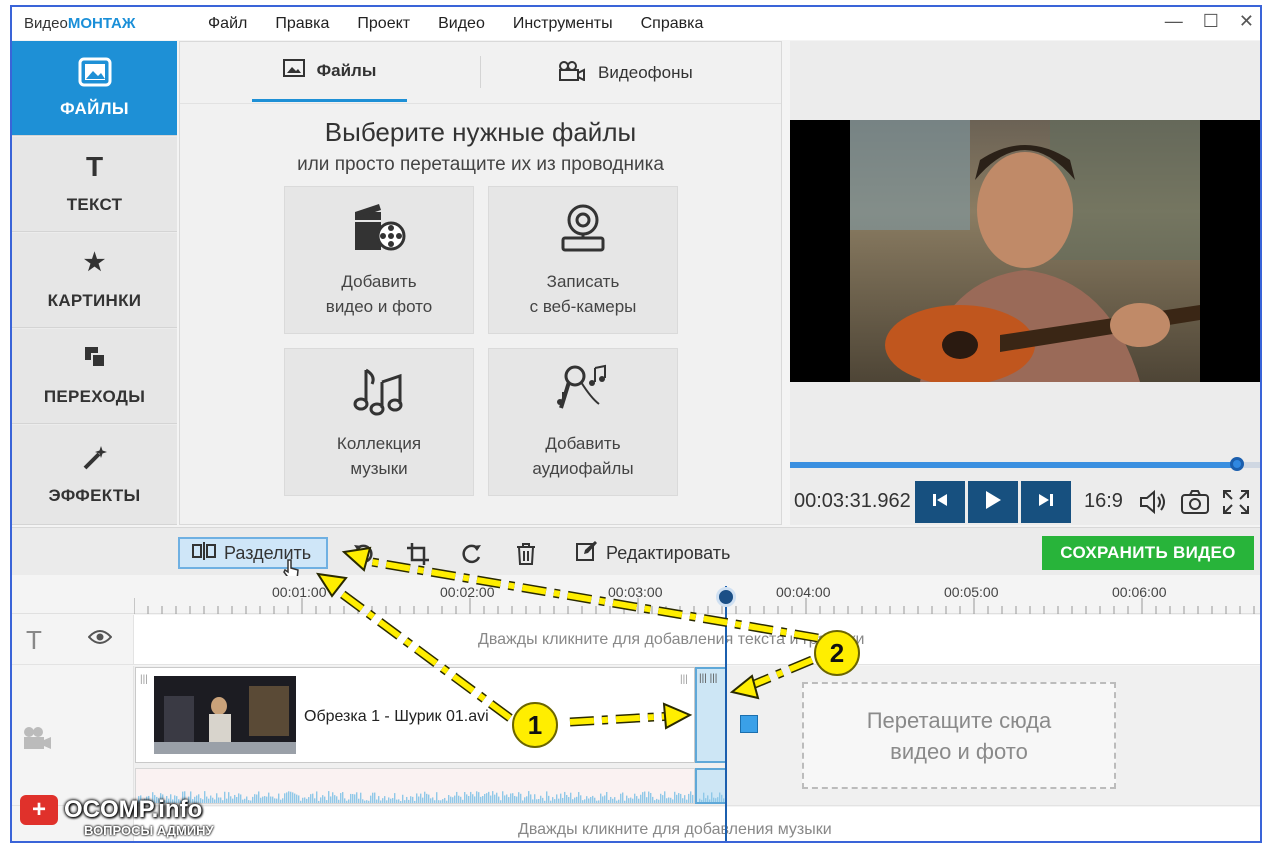 The width and height of the screenshot is (1270, 851). I want to click on annotation-badge-2: 2, so click(837, 653).